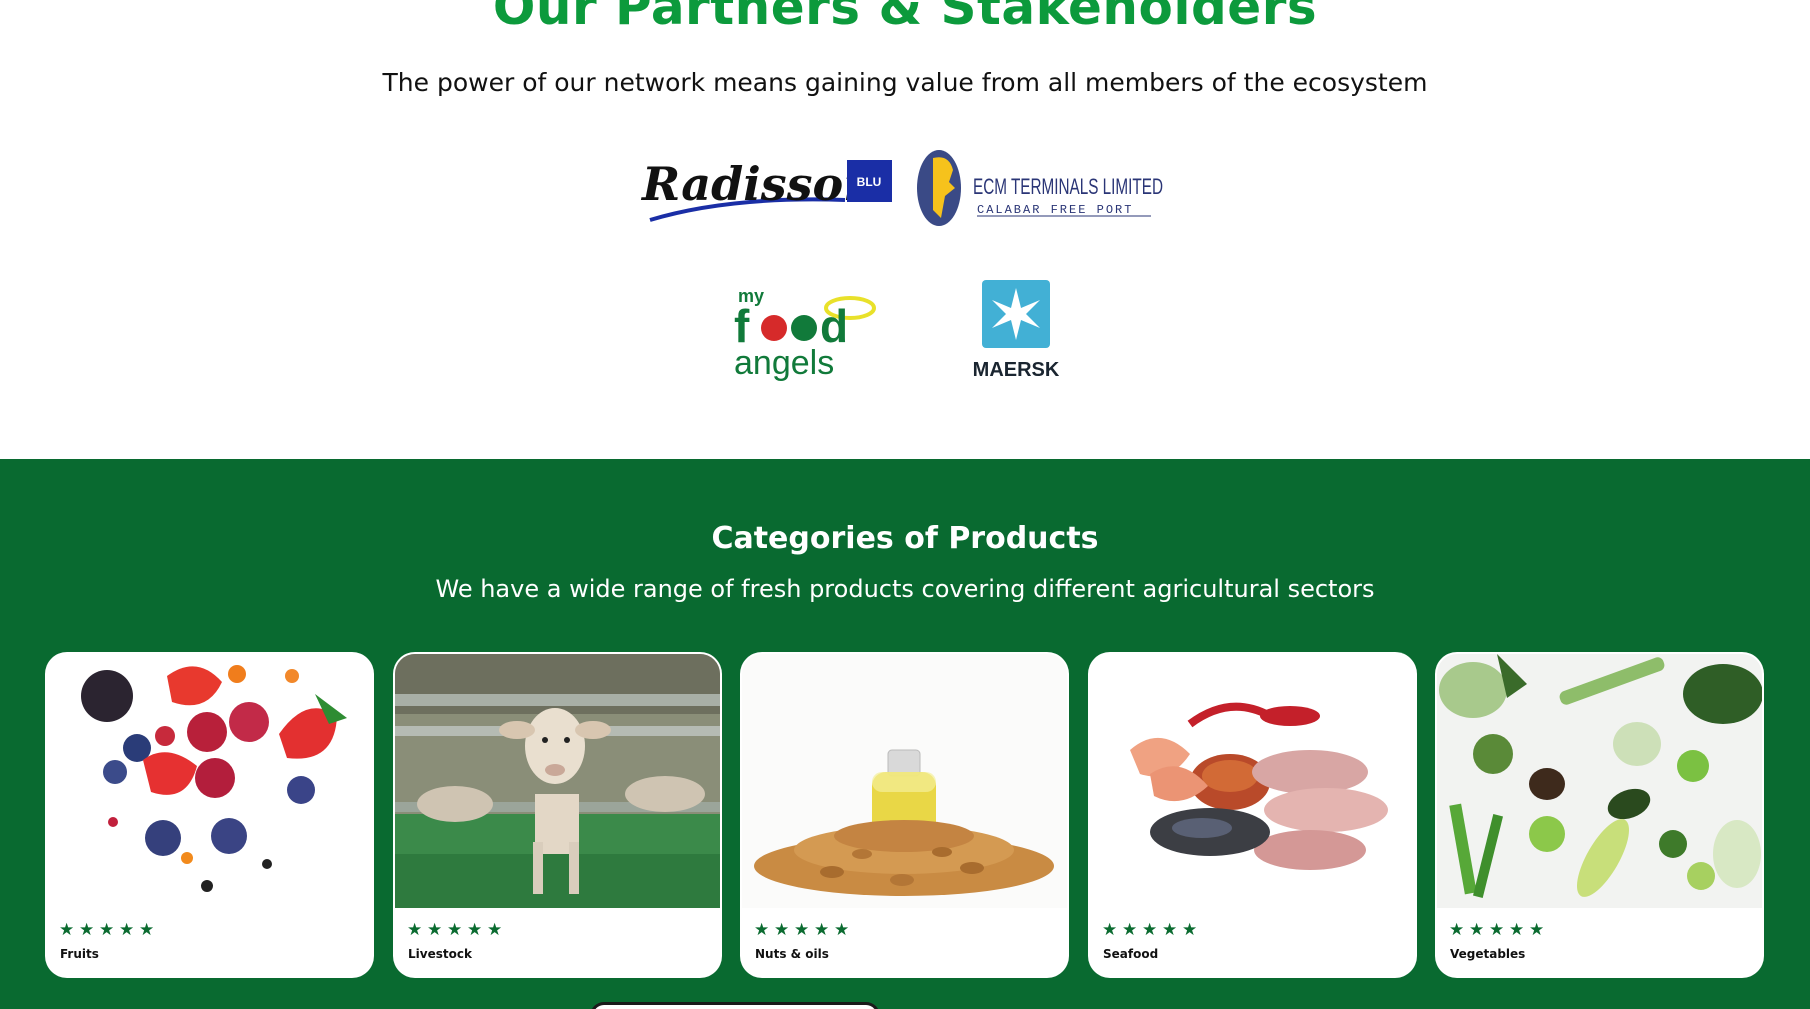 This screenshot has width=1810, height=1009. I want to click on category-card-livestock: ★ ★ ★ ★ ★ Livestock, so click(557, 815).